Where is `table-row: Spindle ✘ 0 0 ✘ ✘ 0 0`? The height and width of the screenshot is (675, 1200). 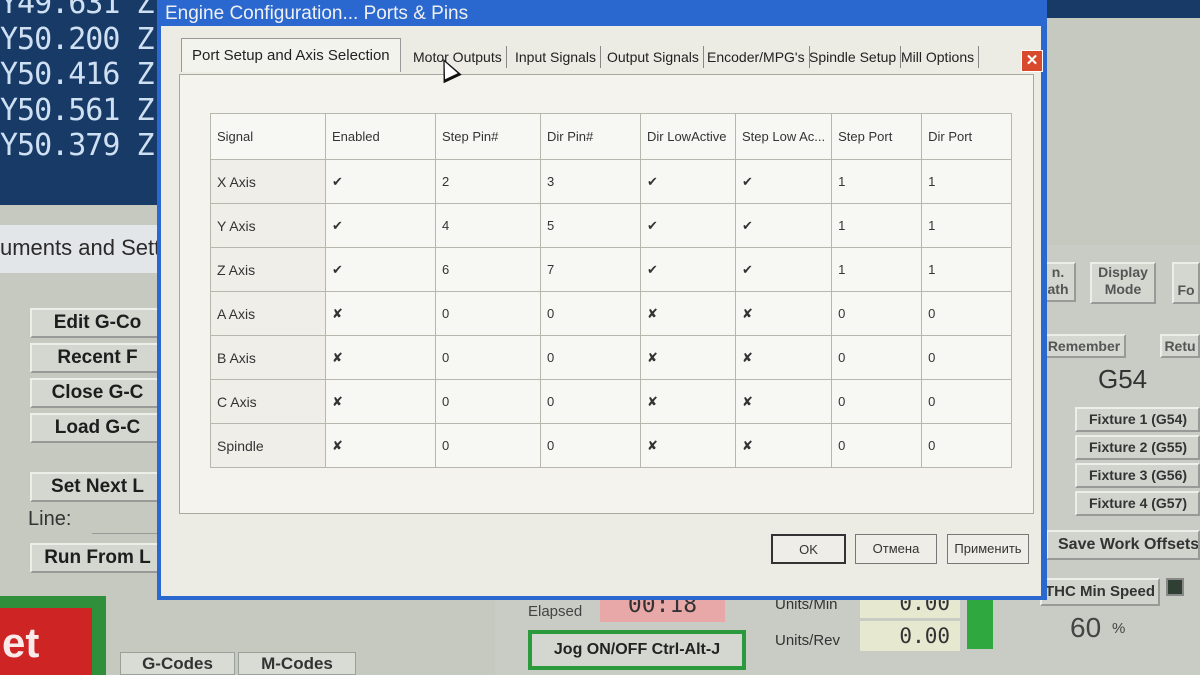 table-row: Spindle ✘ 0 0 ✘ ✘ 0 0 is located at coordinates (611, 445).